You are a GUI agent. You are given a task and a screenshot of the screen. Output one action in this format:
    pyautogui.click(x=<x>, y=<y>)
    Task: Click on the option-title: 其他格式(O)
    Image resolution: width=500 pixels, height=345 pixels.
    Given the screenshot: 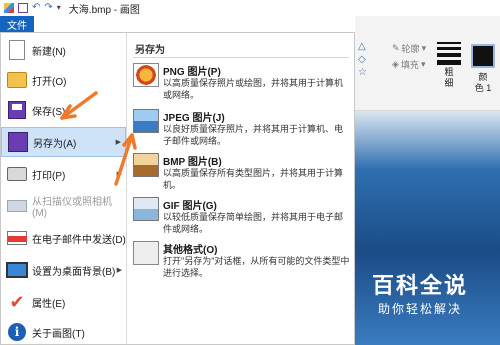 What is the action you would take?
    pyautogui.click(x=190, y=250)
    